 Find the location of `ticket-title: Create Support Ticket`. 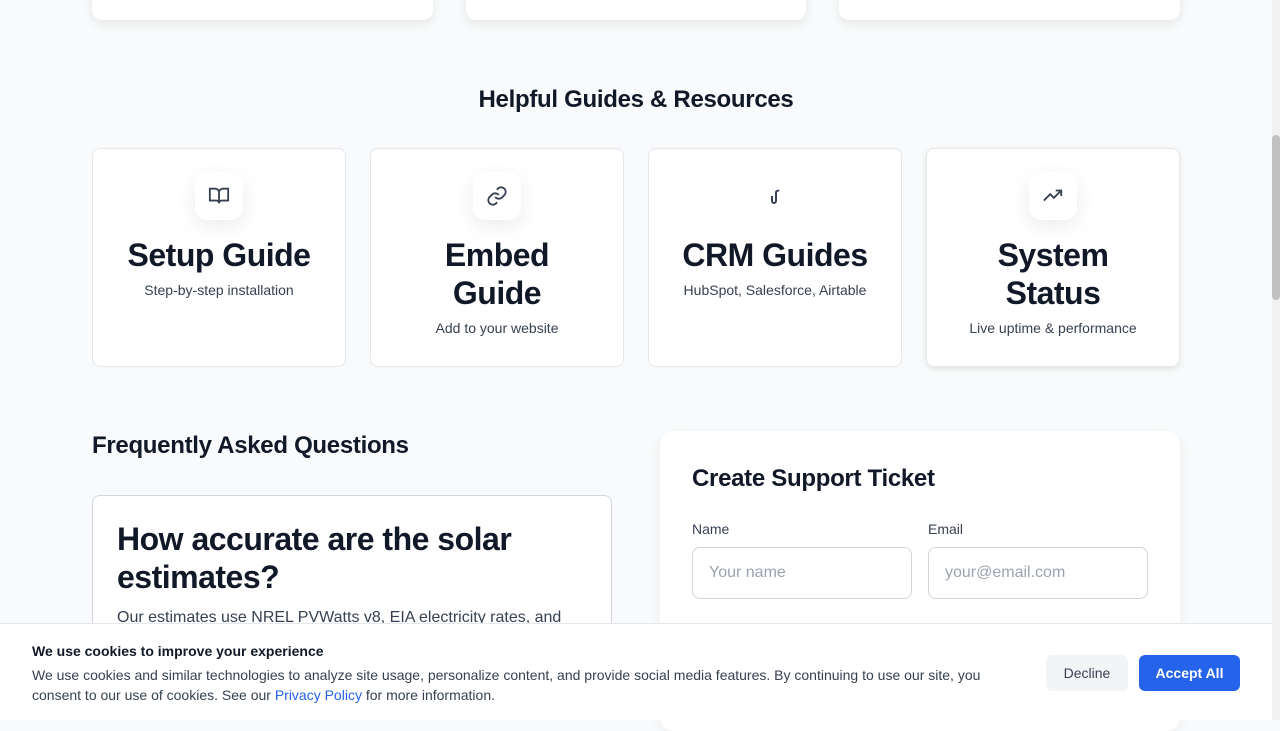

ticket-title: Create Support Ticket is located at coordinates (813, 478).